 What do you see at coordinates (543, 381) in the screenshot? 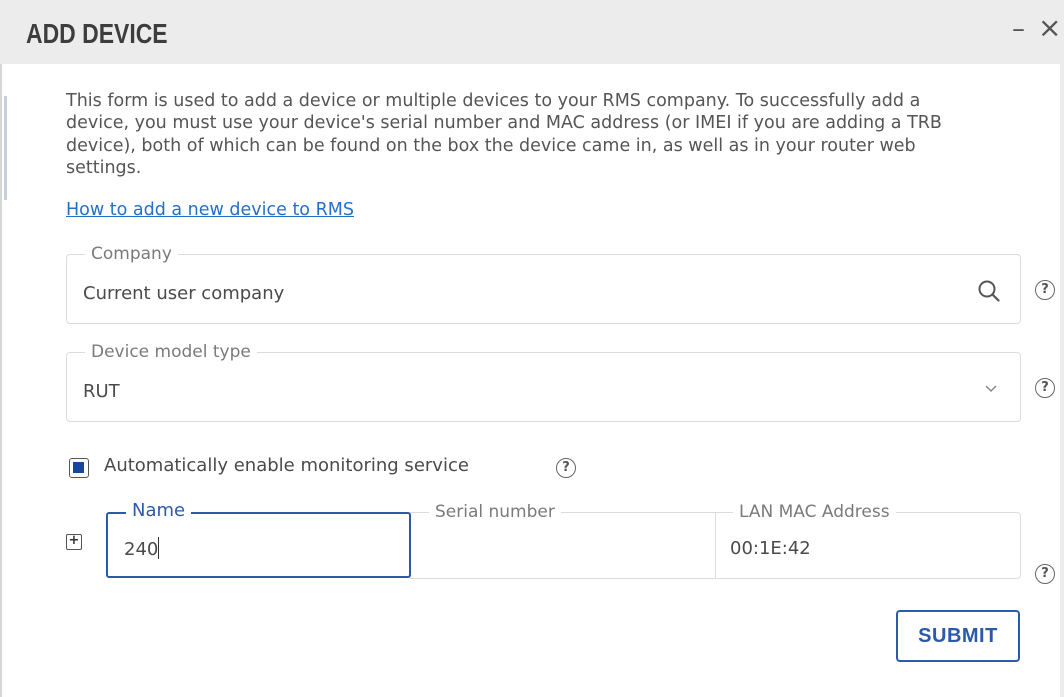
I see `device-model-select: Device model type RUT` at bounding box center [543, 381].